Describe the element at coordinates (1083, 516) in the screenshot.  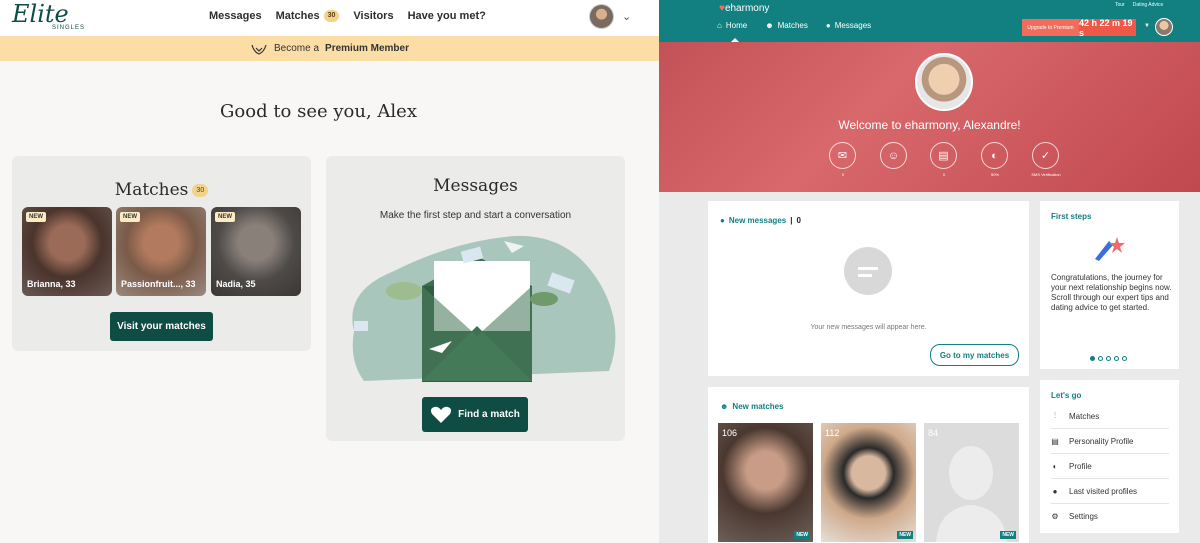
I see `menu-item-label: Settings` at that location.